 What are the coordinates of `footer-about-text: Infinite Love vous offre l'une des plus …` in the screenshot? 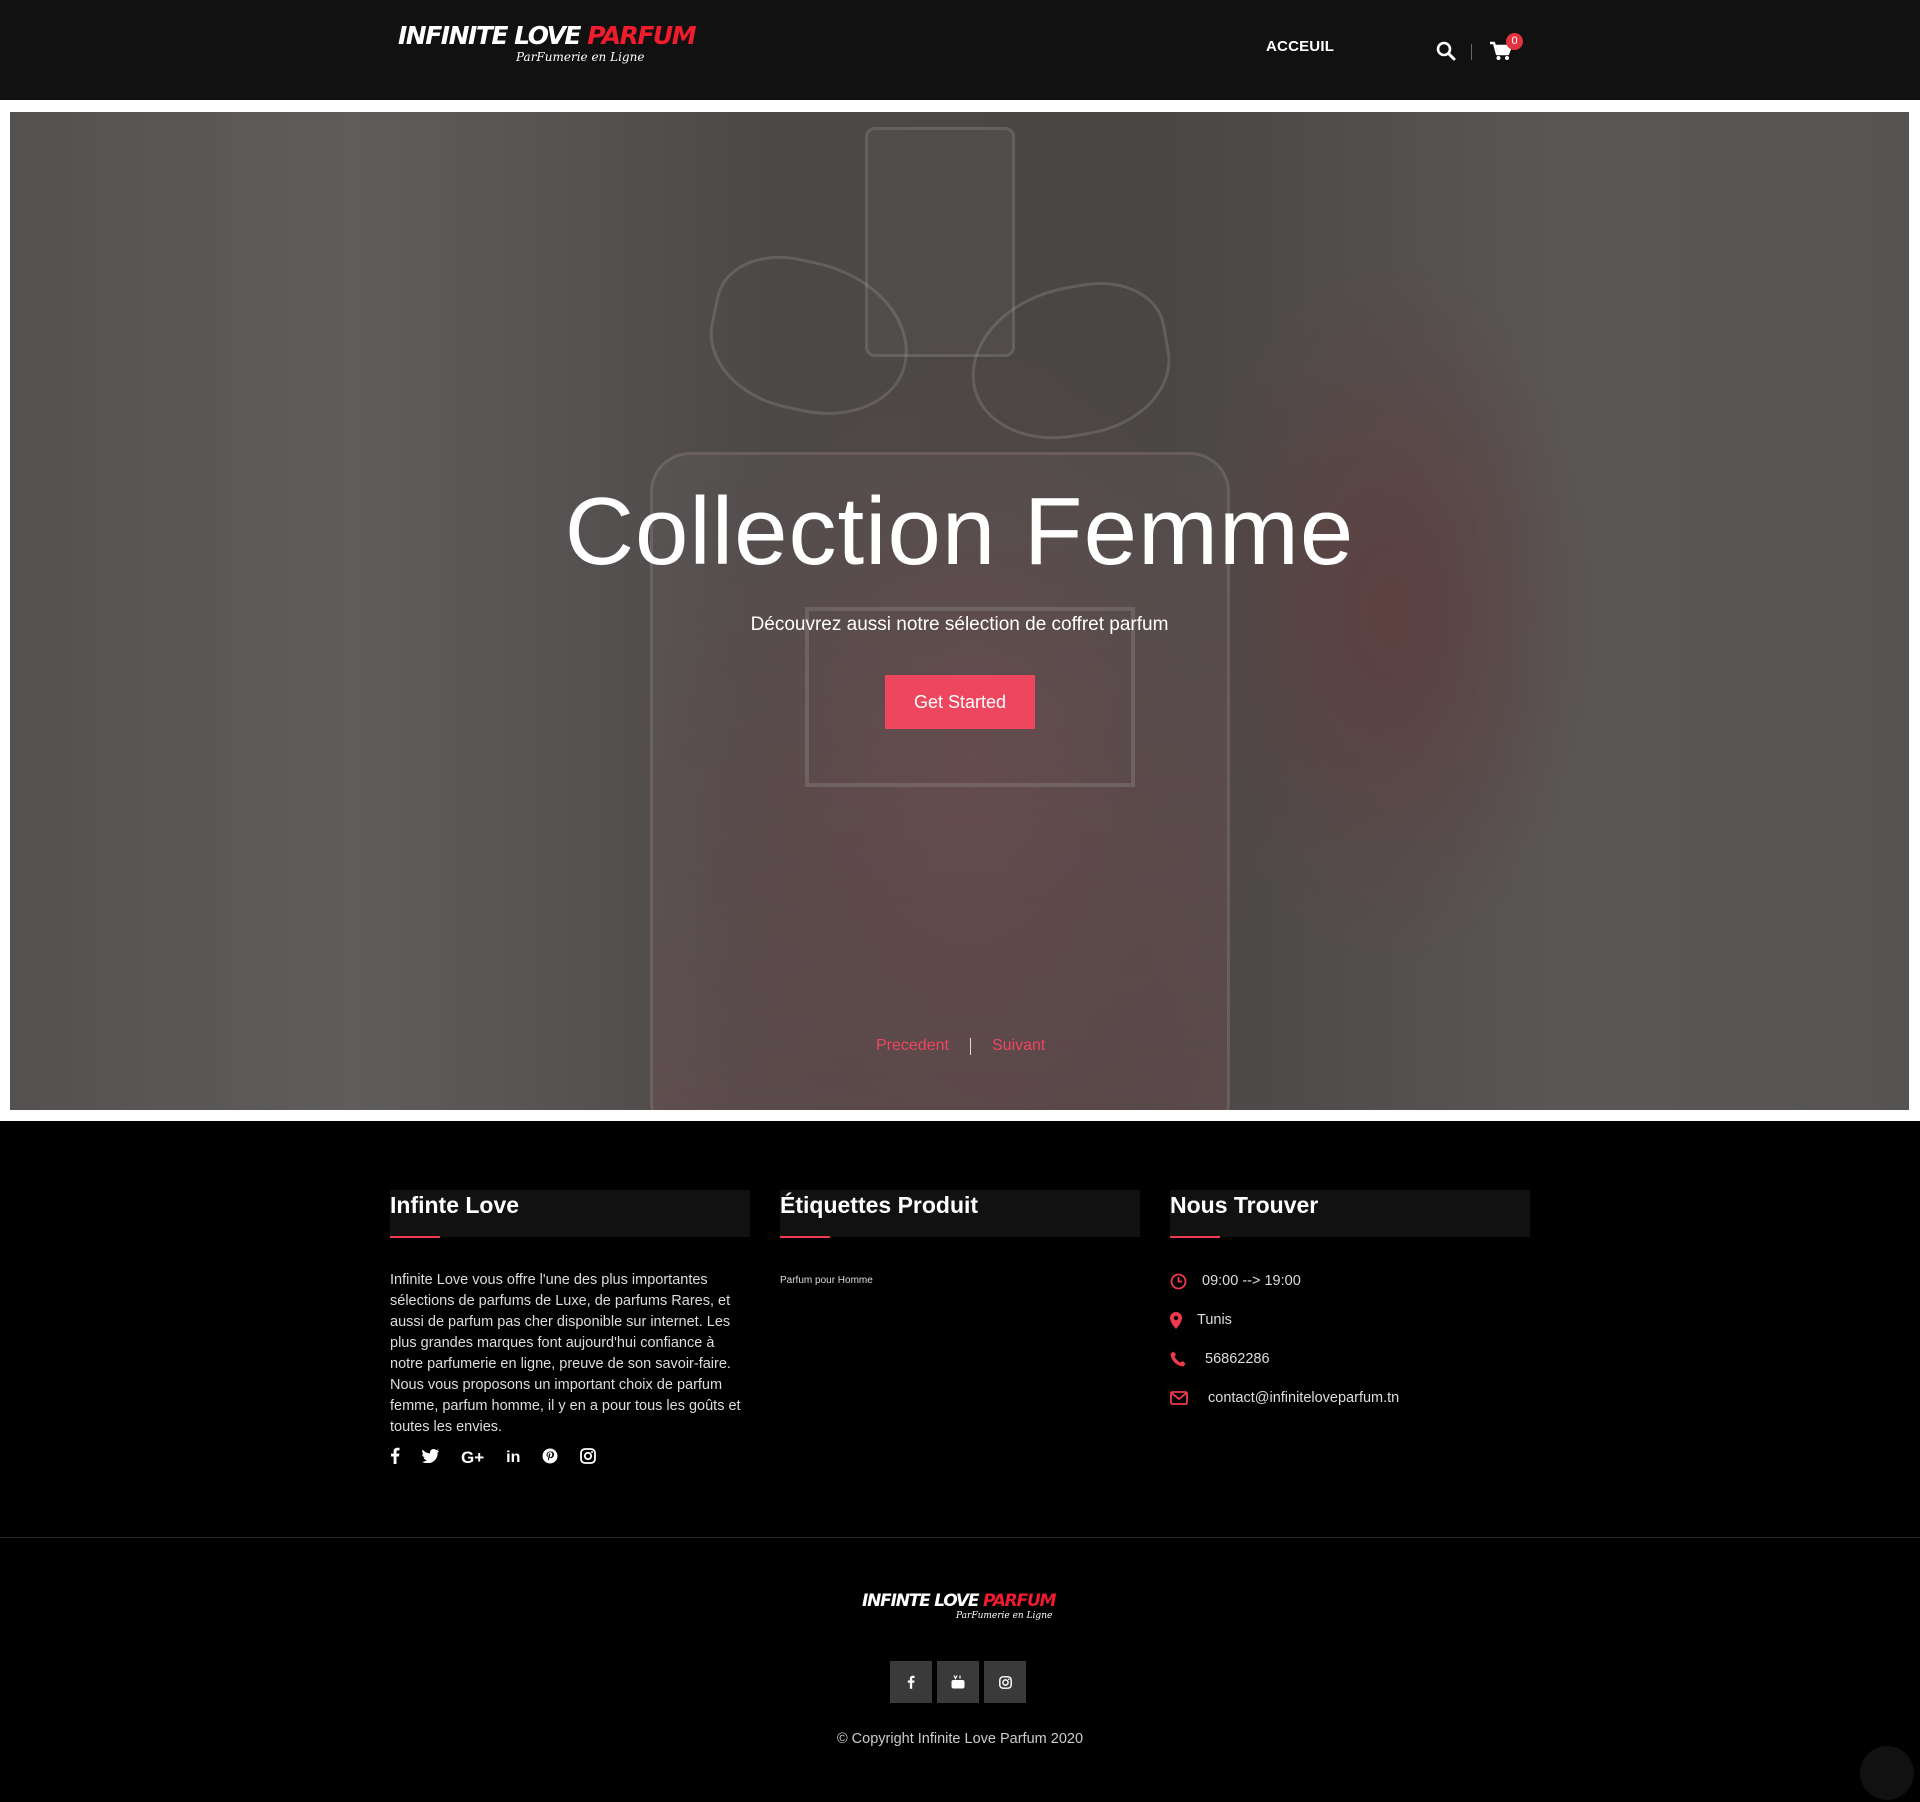 It's located at (565, 1353).